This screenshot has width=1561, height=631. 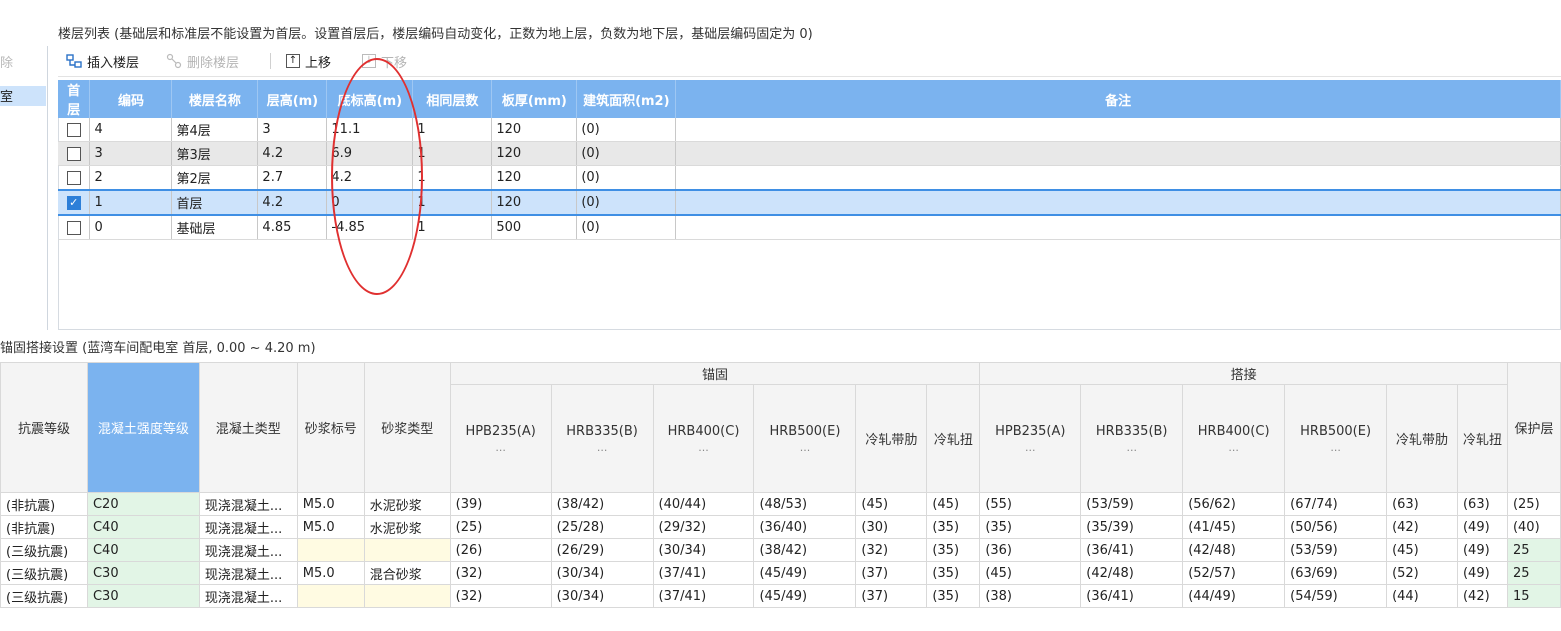 What do you see at coordinates (809, 227) in the screenshot?
I see `floor-row: 0 基础层 4.85 -4.85 1 500 (0)` at bounding box center [809, 227].